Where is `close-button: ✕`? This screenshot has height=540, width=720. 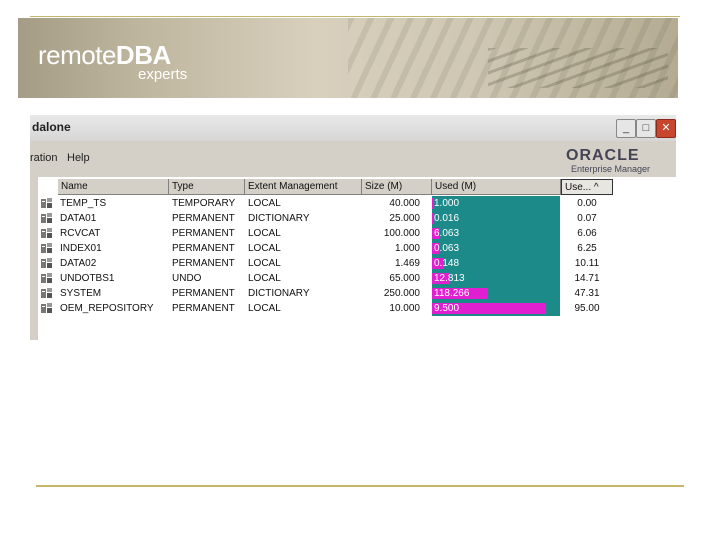 close-button: ✕ is located at coordinates (666, 128).